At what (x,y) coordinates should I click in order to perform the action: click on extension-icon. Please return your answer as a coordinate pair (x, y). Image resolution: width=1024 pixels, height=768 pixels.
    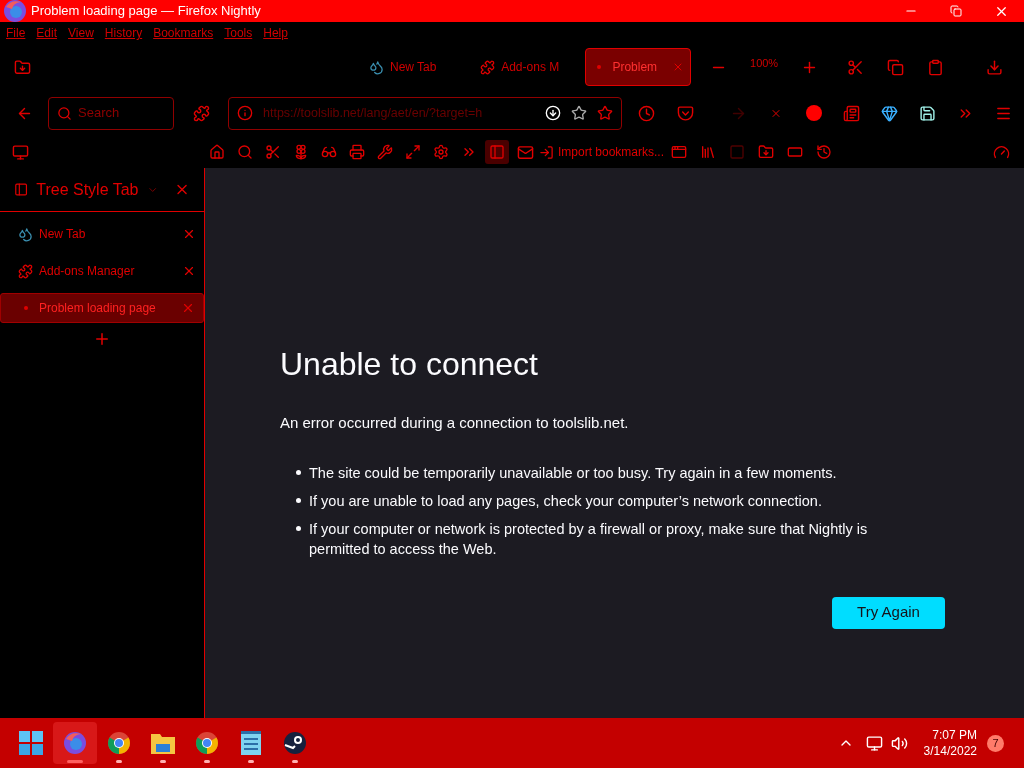
    Looking at the image, I should click on (814, 113).